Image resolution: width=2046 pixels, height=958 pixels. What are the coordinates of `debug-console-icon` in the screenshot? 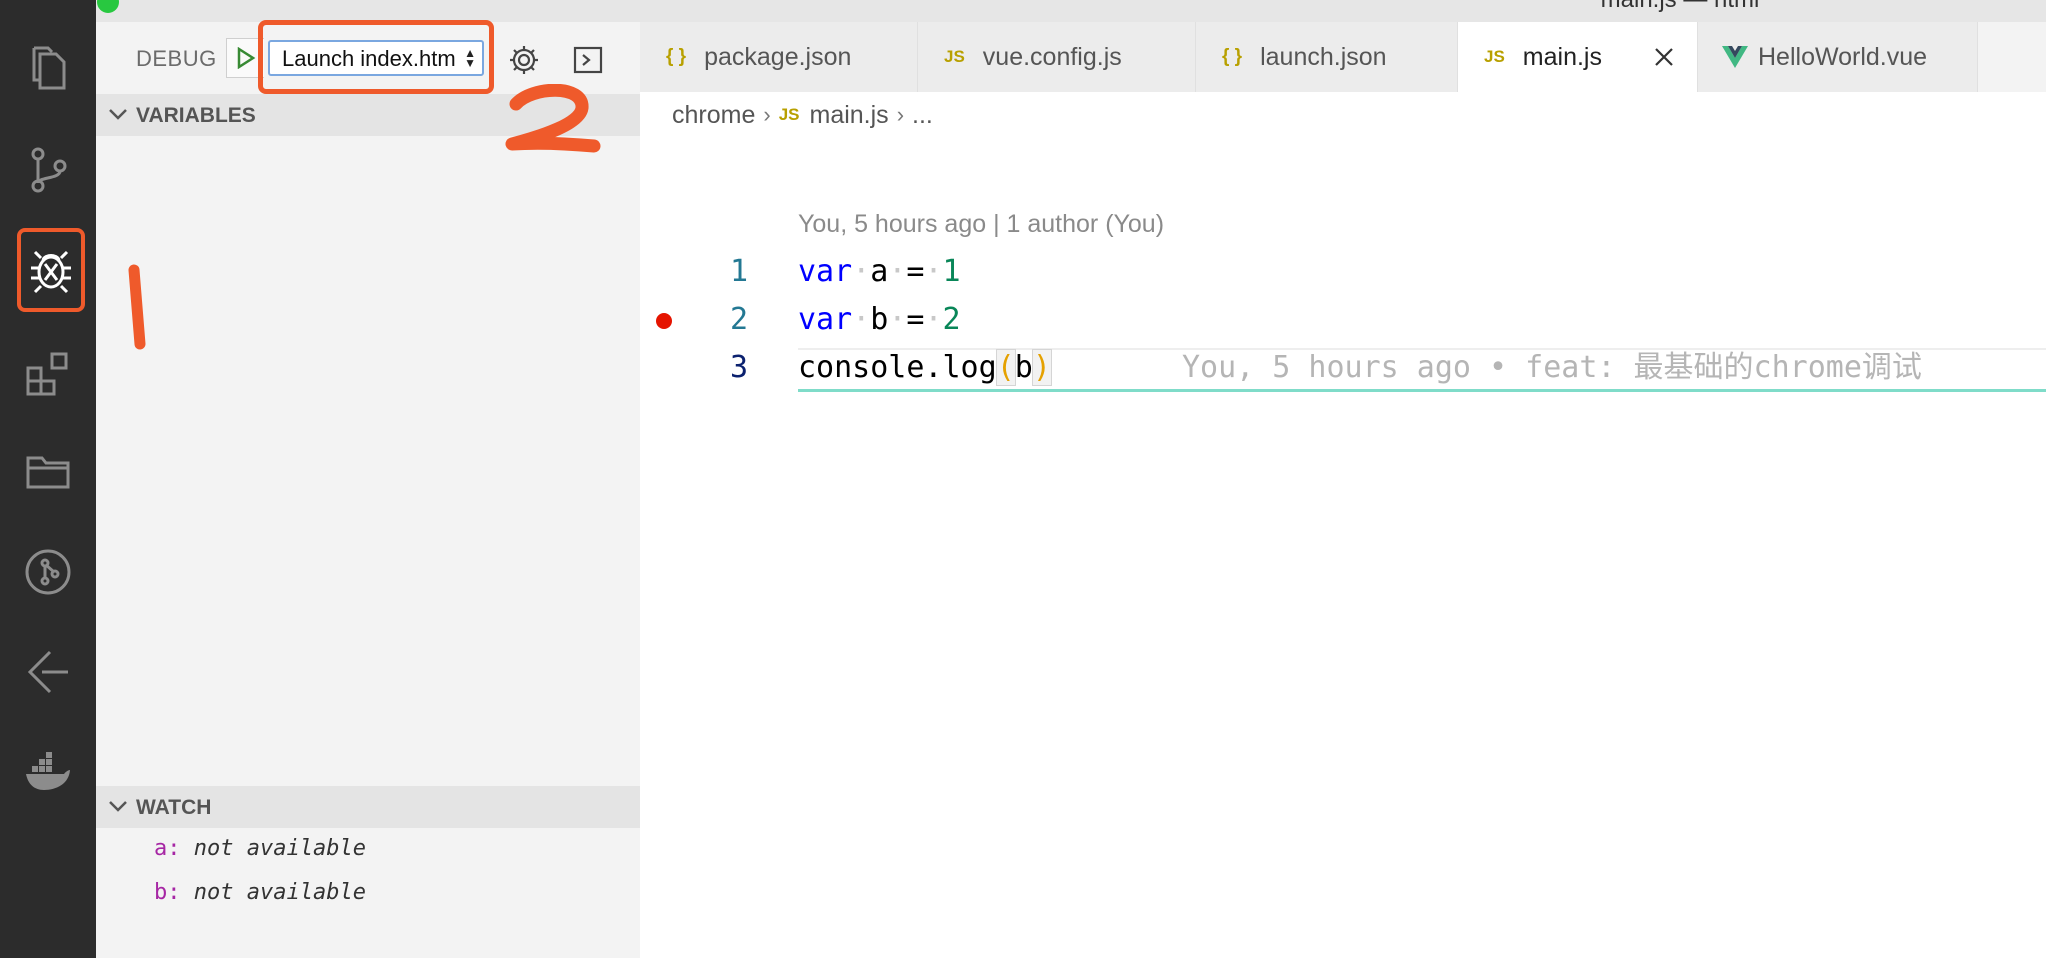 It's located at (588, 60).